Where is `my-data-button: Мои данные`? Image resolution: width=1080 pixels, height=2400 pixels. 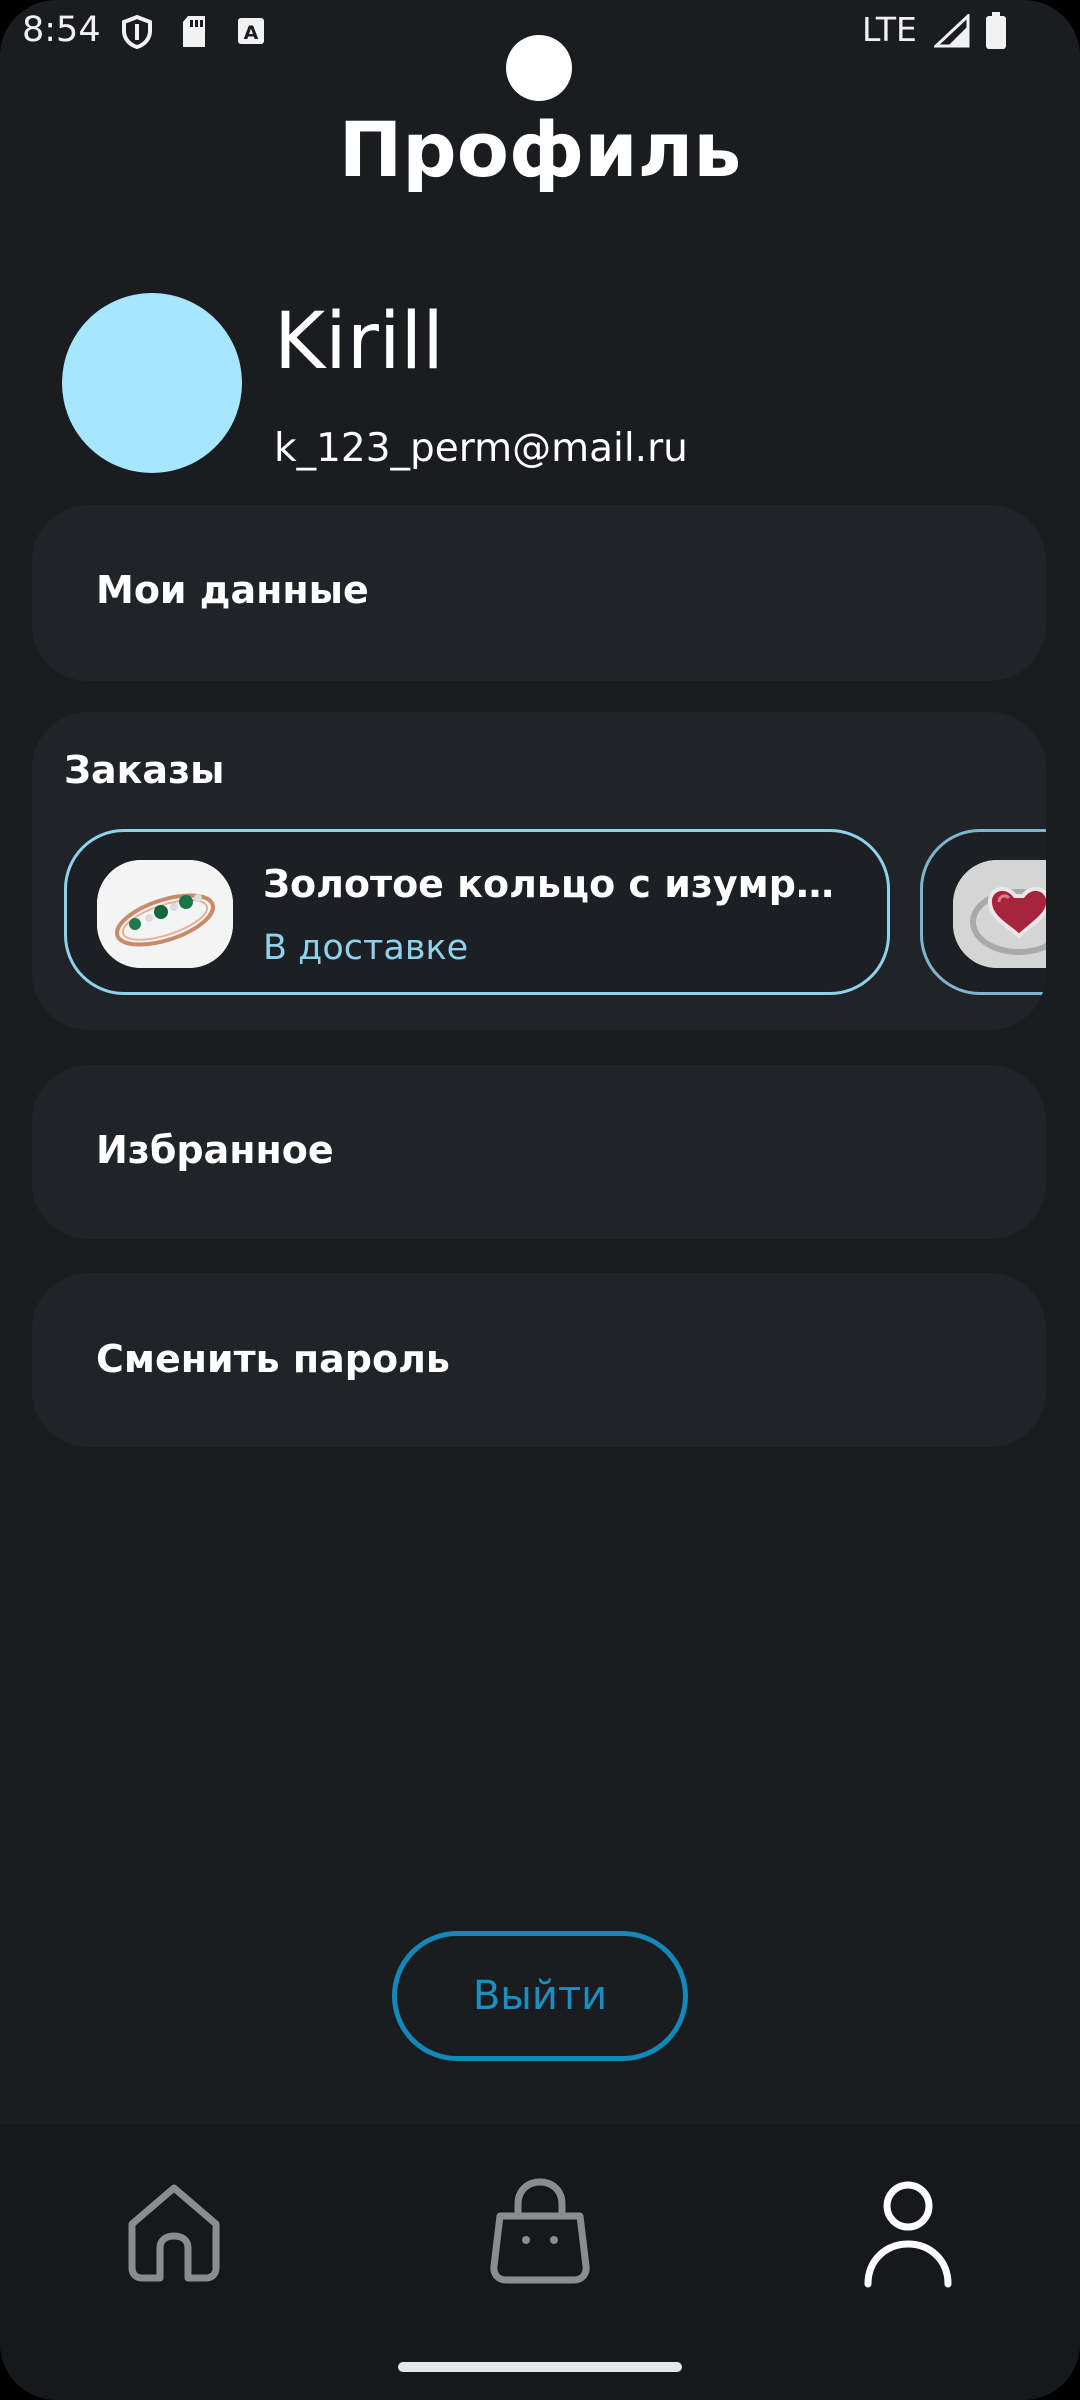 my-data-button: Мои данные is located at coordinates (539, 593).